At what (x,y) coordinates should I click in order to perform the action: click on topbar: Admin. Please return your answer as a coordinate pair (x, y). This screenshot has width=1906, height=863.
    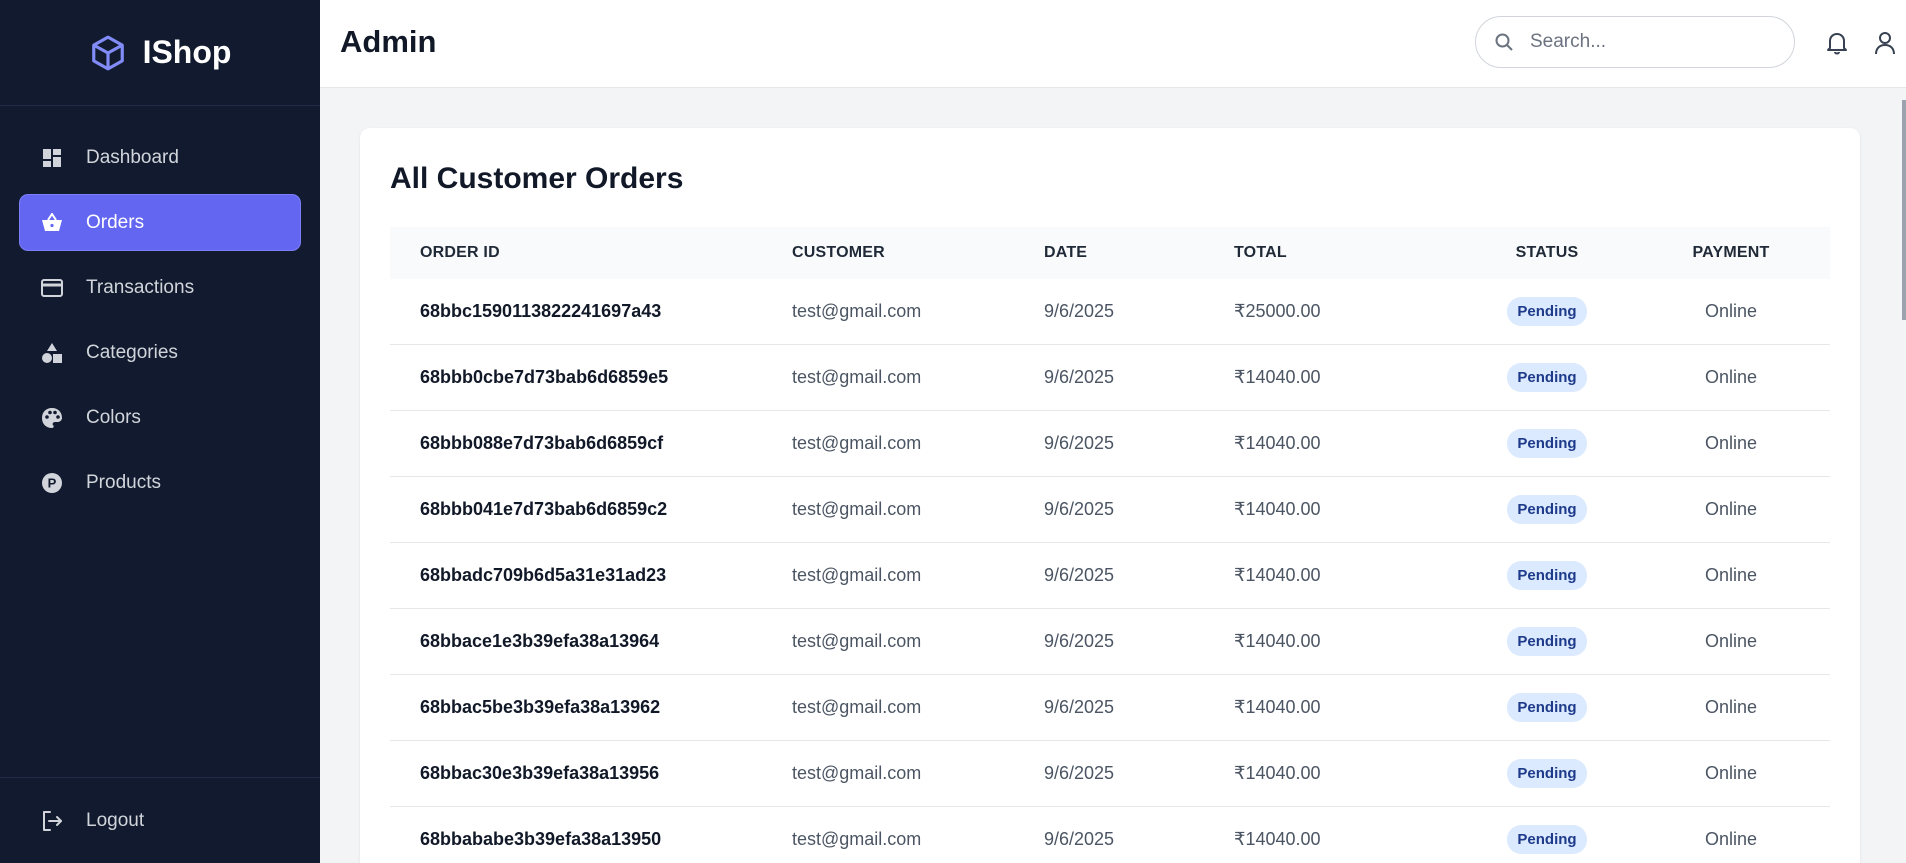
    Looking at the image, I should click on (1113, 44).